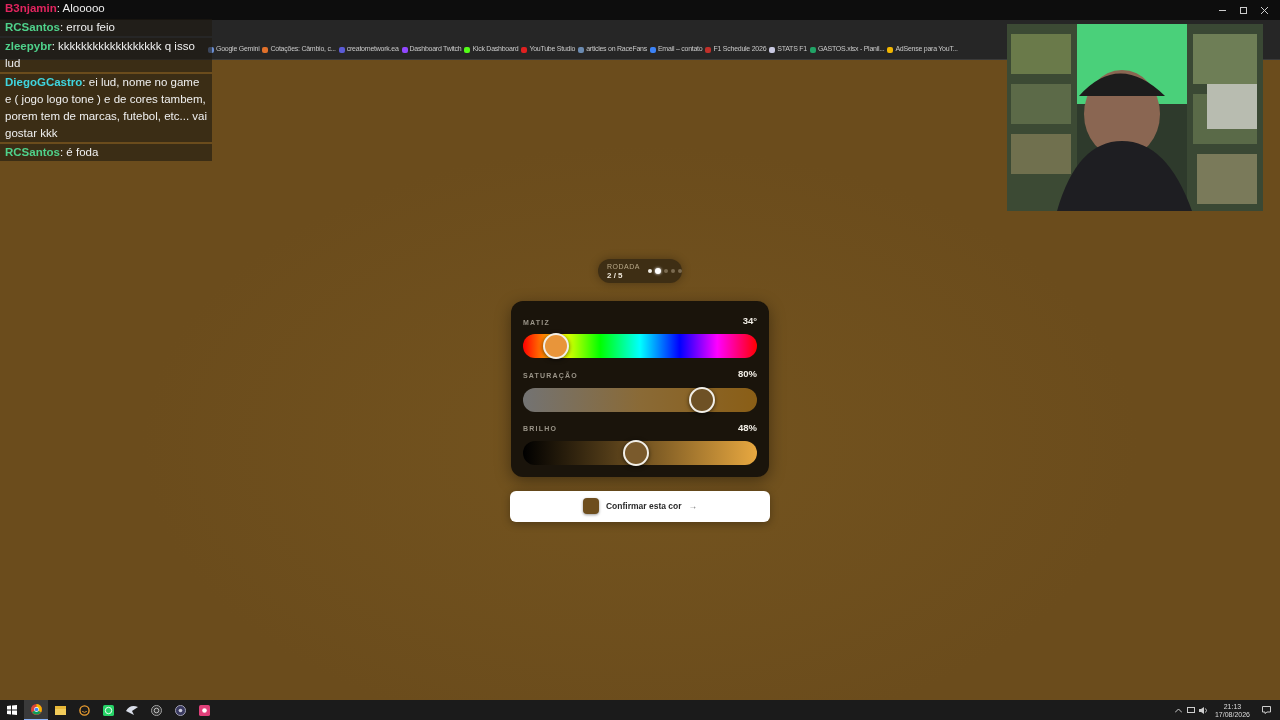  Describe the element at coordinates (749, 321) in the screenshot. I see `slider-value: 34°` at that location.